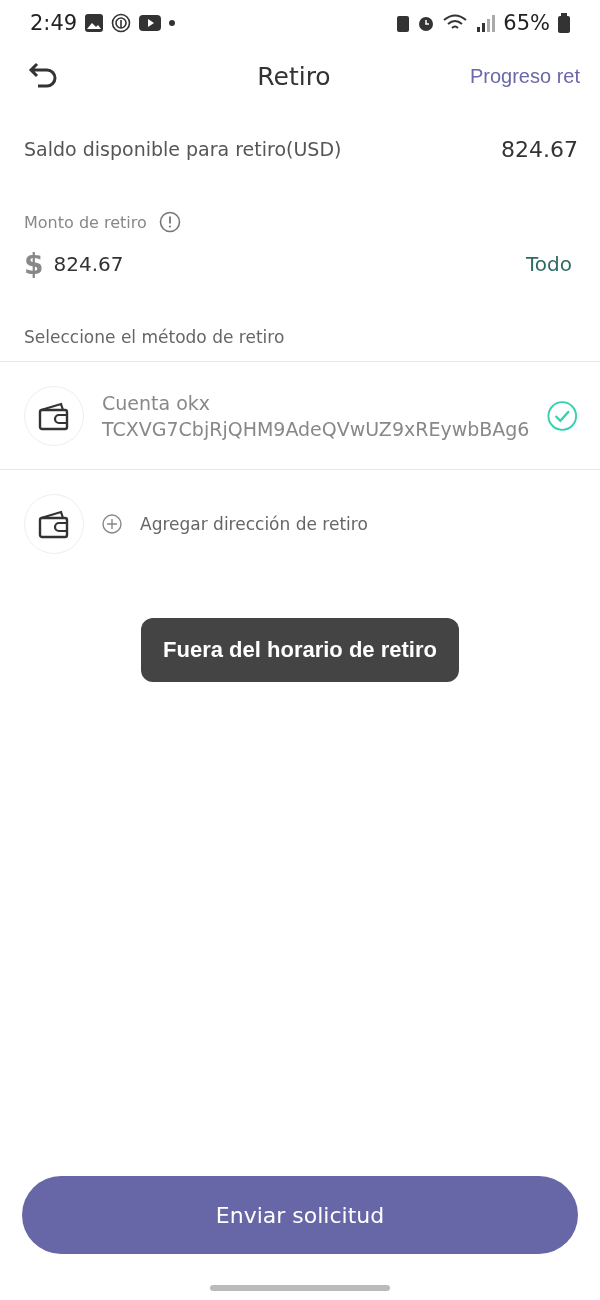 The width and height of the screenshot is (600, 1300). Describe the element at coordinates (300, 1215) in the screenshot. I see `submit-button: Enviar solicitud` at that location.